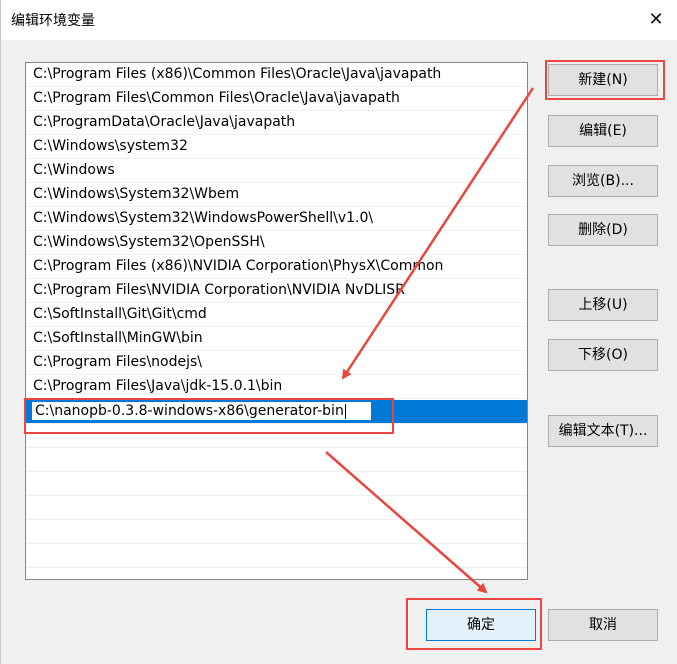 The height and width of the screenshot is (664, 677). I want to click on arrow-to-edit-field, so click(438, 233).